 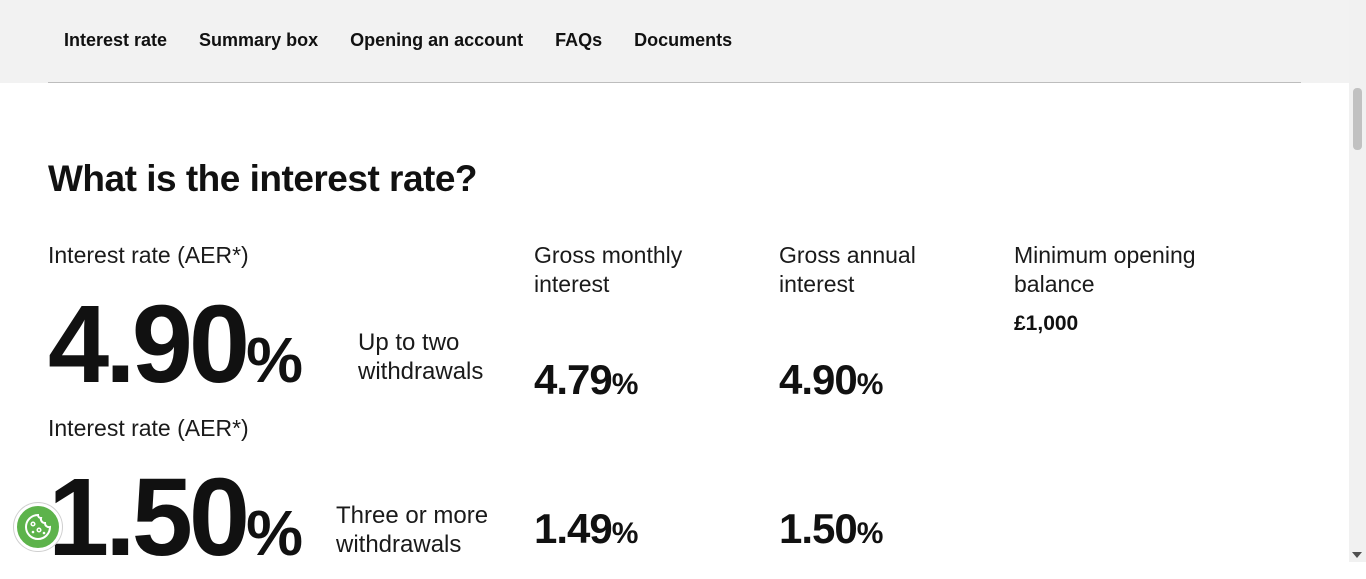 I want to click on aer-rate-row-2: 1.50%, so click(x=175, y=518).